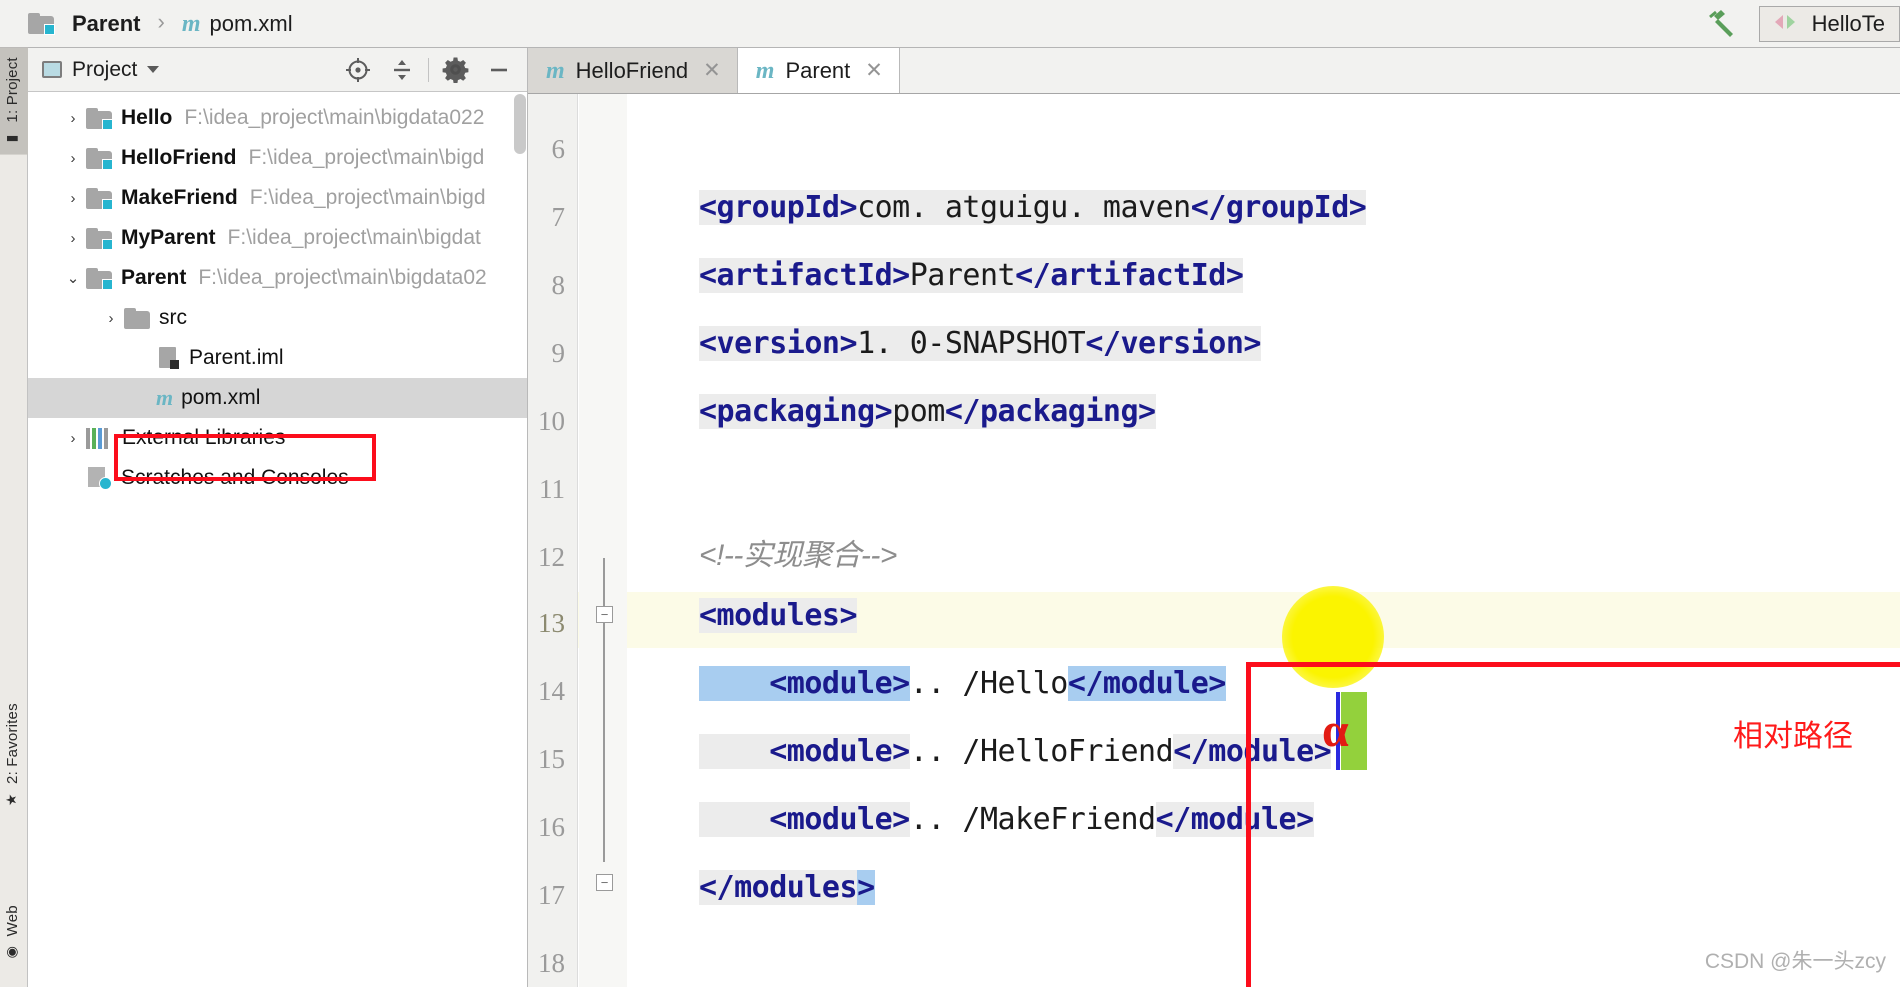 This screenshot has height=987, width=1900. What do you see at coordinates (250, 24) in the screenshot?
I see `breadcrumb-file: pom.xml` at bounding box center [250, 24].